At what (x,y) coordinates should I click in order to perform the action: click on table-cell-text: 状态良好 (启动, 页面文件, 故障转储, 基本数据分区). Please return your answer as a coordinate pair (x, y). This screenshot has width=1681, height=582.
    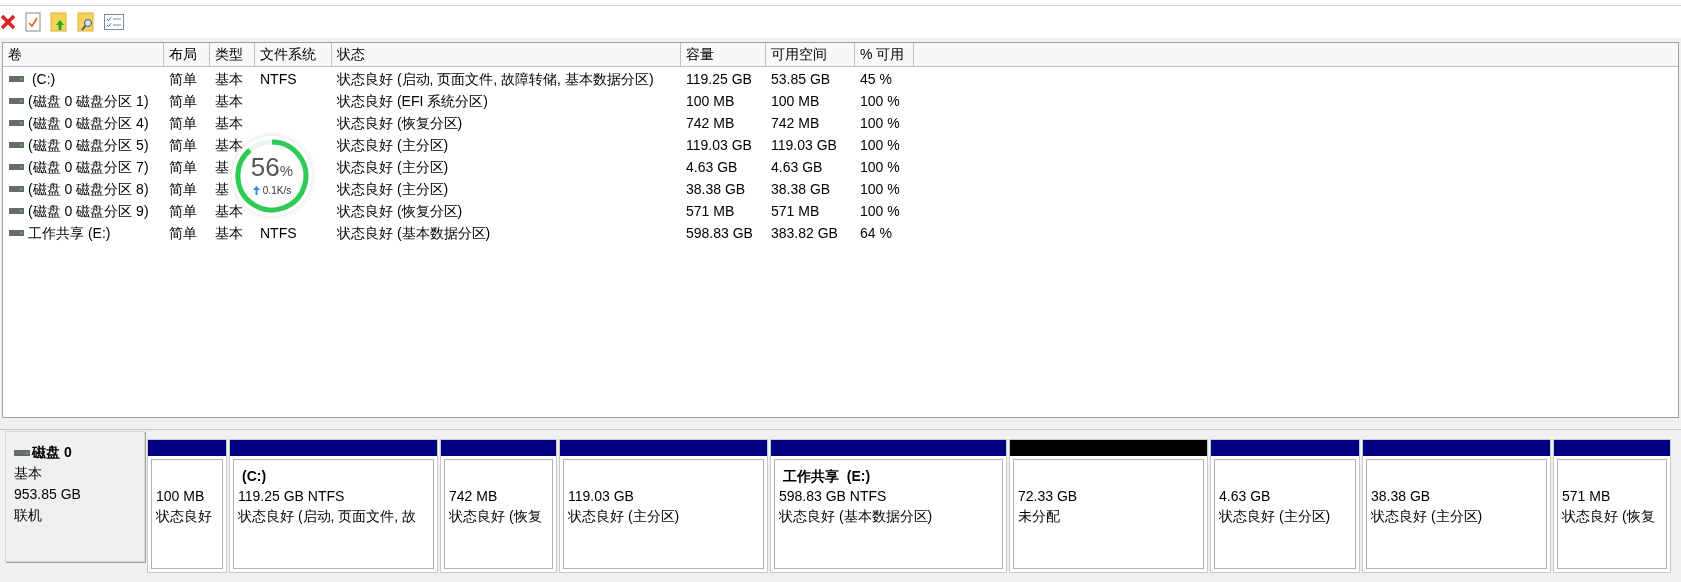
    Looking at the image, I should click on (495, 79).